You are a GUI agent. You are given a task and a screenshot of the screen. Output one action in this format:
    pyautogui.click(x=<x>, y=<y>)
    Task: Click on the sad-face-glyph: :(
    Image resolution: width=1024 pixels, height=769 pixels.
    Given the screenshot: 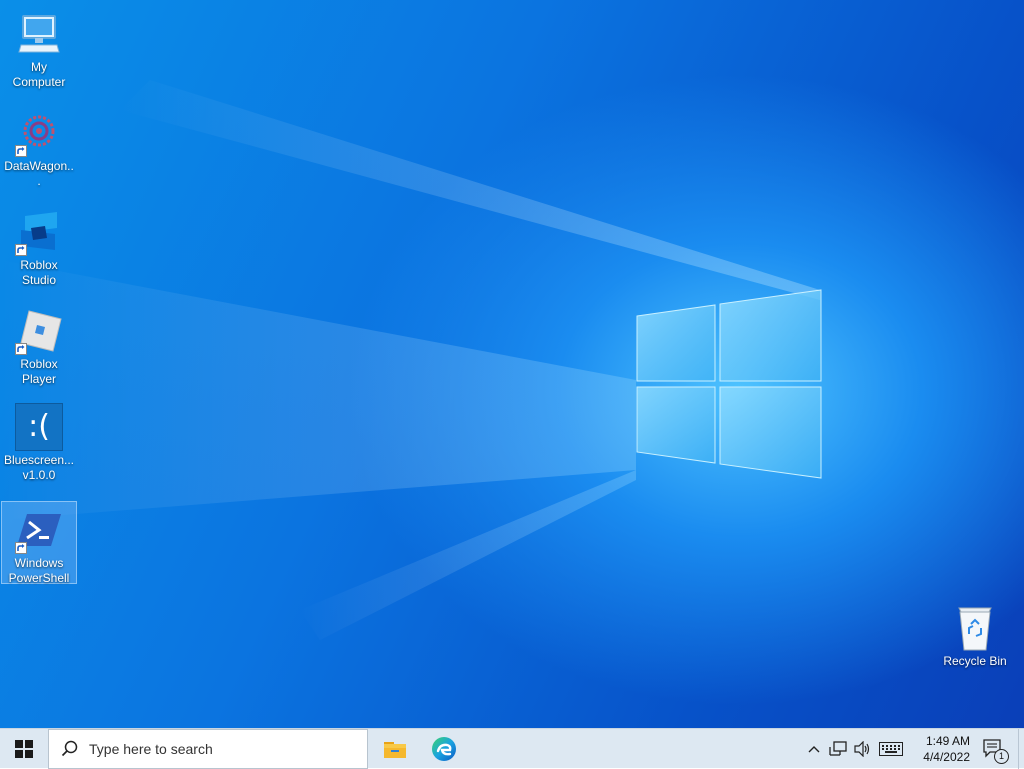 What is the action you would take?
    pyautogui.click(x=39, y=426)
    